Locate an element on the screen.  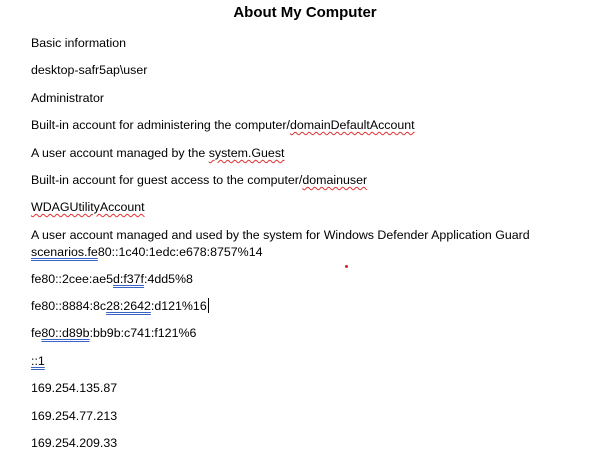
ipv6-text: :d121%16 is located at coordinates (178, 306).